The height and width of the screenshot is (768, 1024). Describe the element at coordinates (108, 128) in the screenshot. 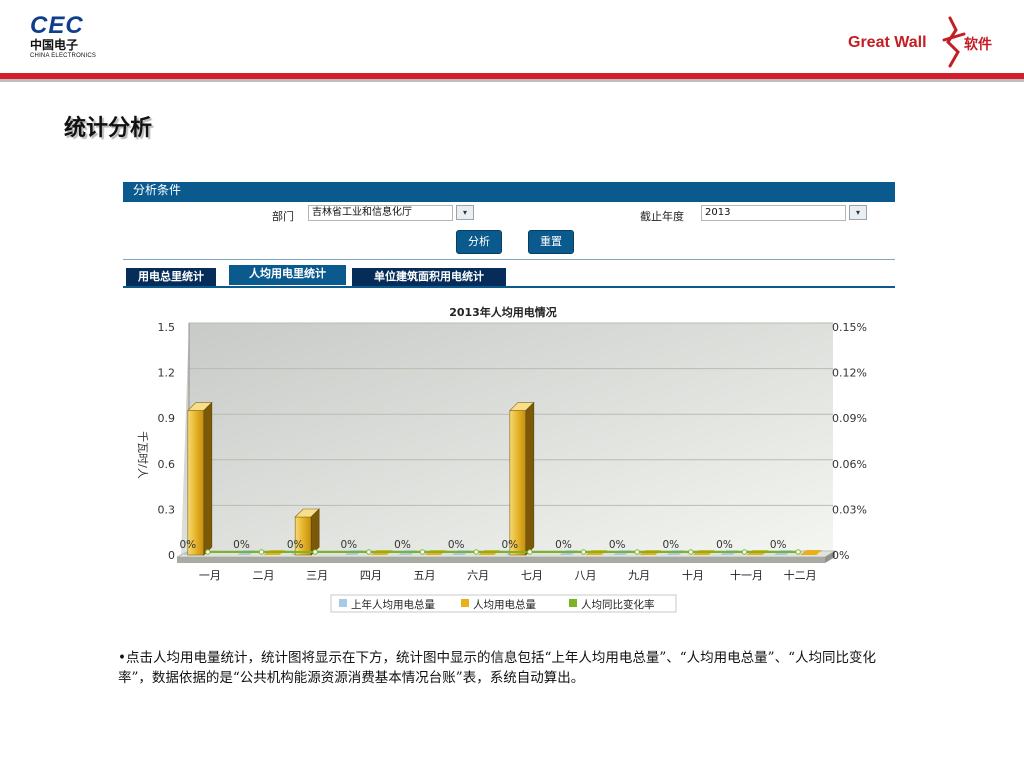

I see `slide-title: 统计分析` at that location.